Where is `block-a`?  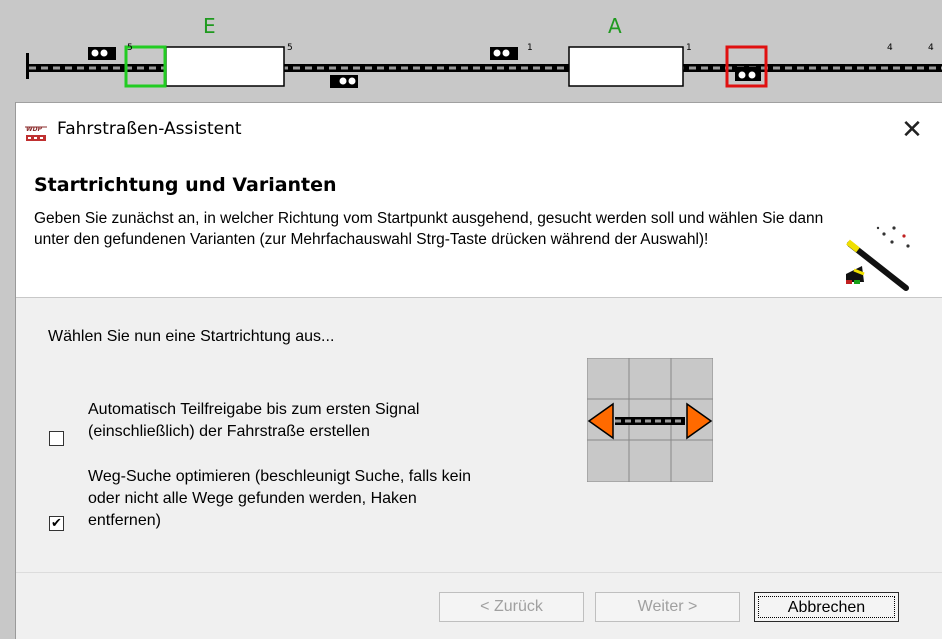
block-a is located at coordinates (626, 66).